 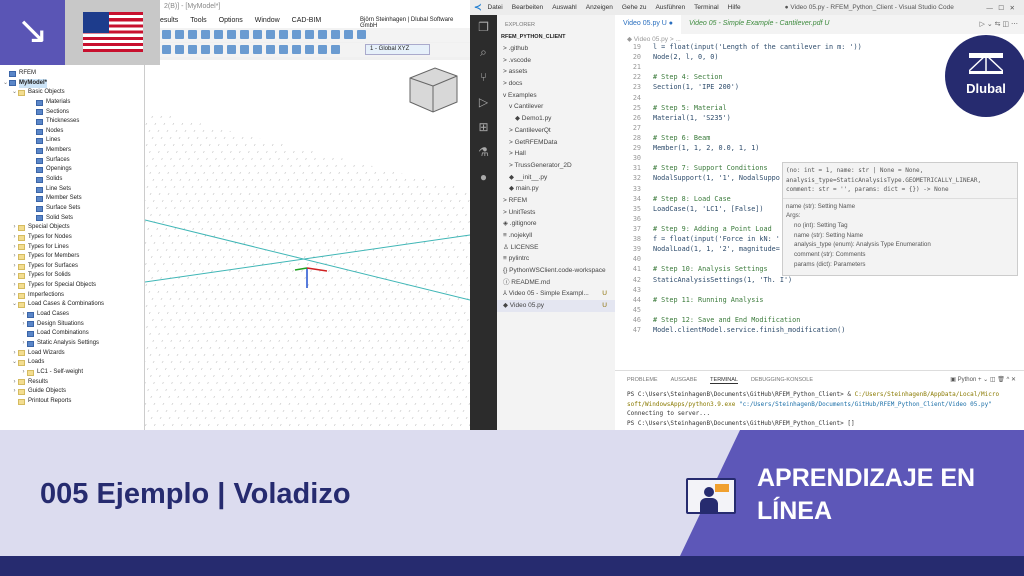 What do you see at coordinates (72, 344) in the screenshot?
I see `tree-item: › Static Analysis Settings` at bounding box center [72, 344].